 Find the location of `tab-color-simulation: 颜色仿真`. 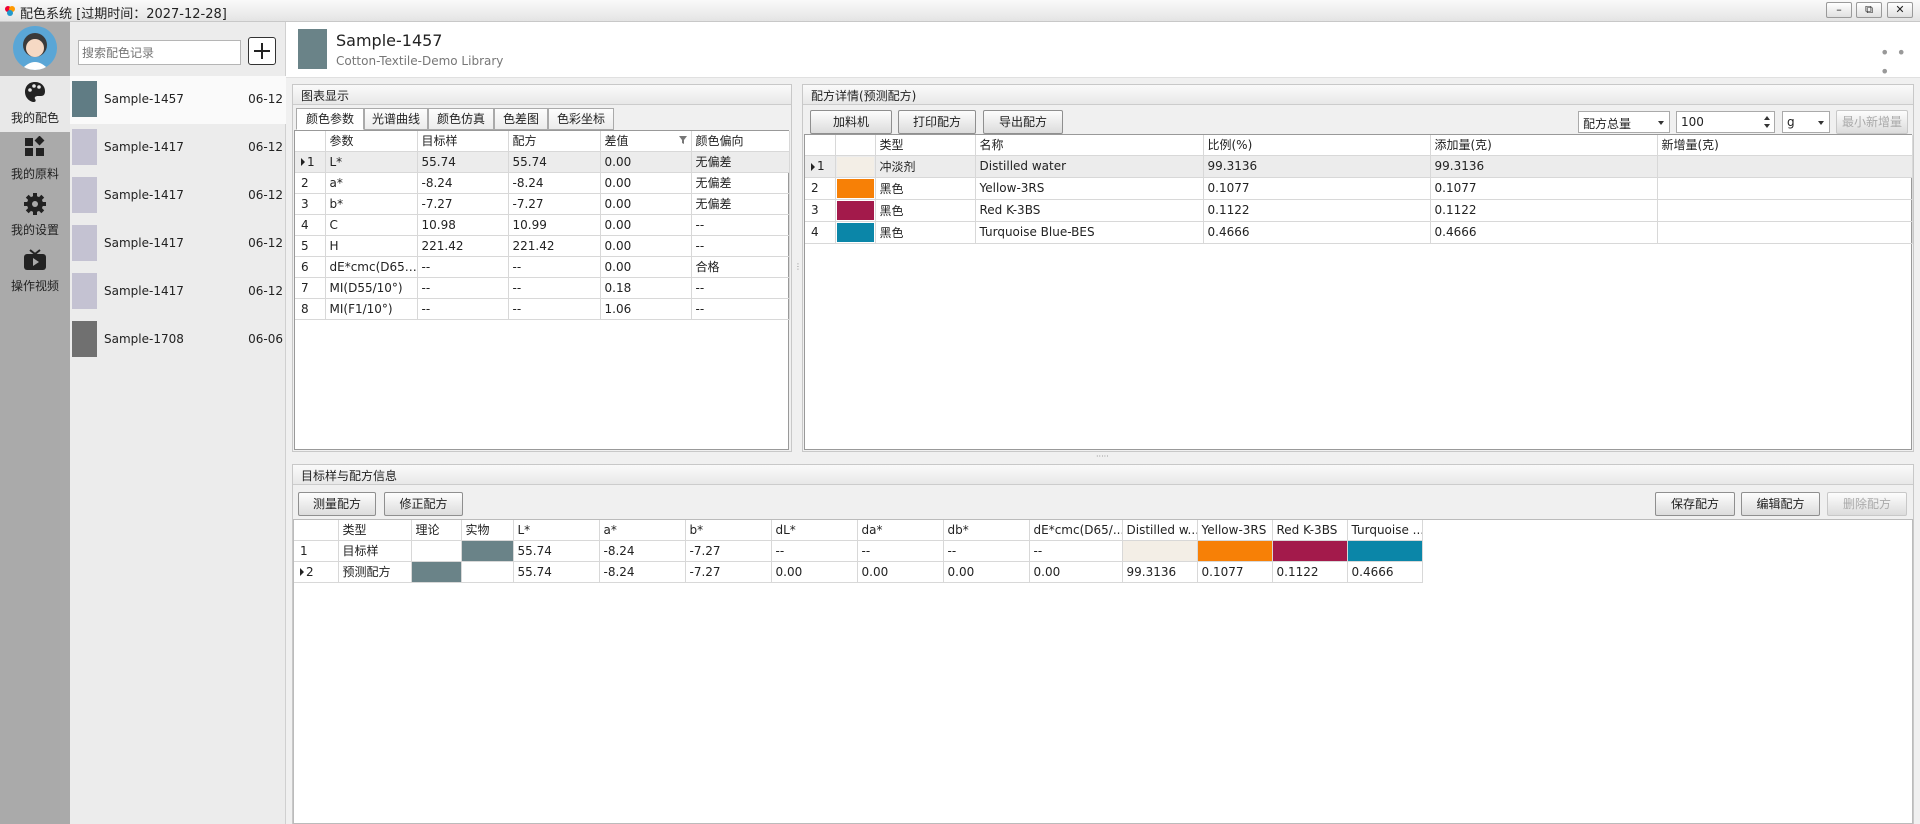

tab-color-simulation: 颜色仿真 is located at coordinates (461, 119).